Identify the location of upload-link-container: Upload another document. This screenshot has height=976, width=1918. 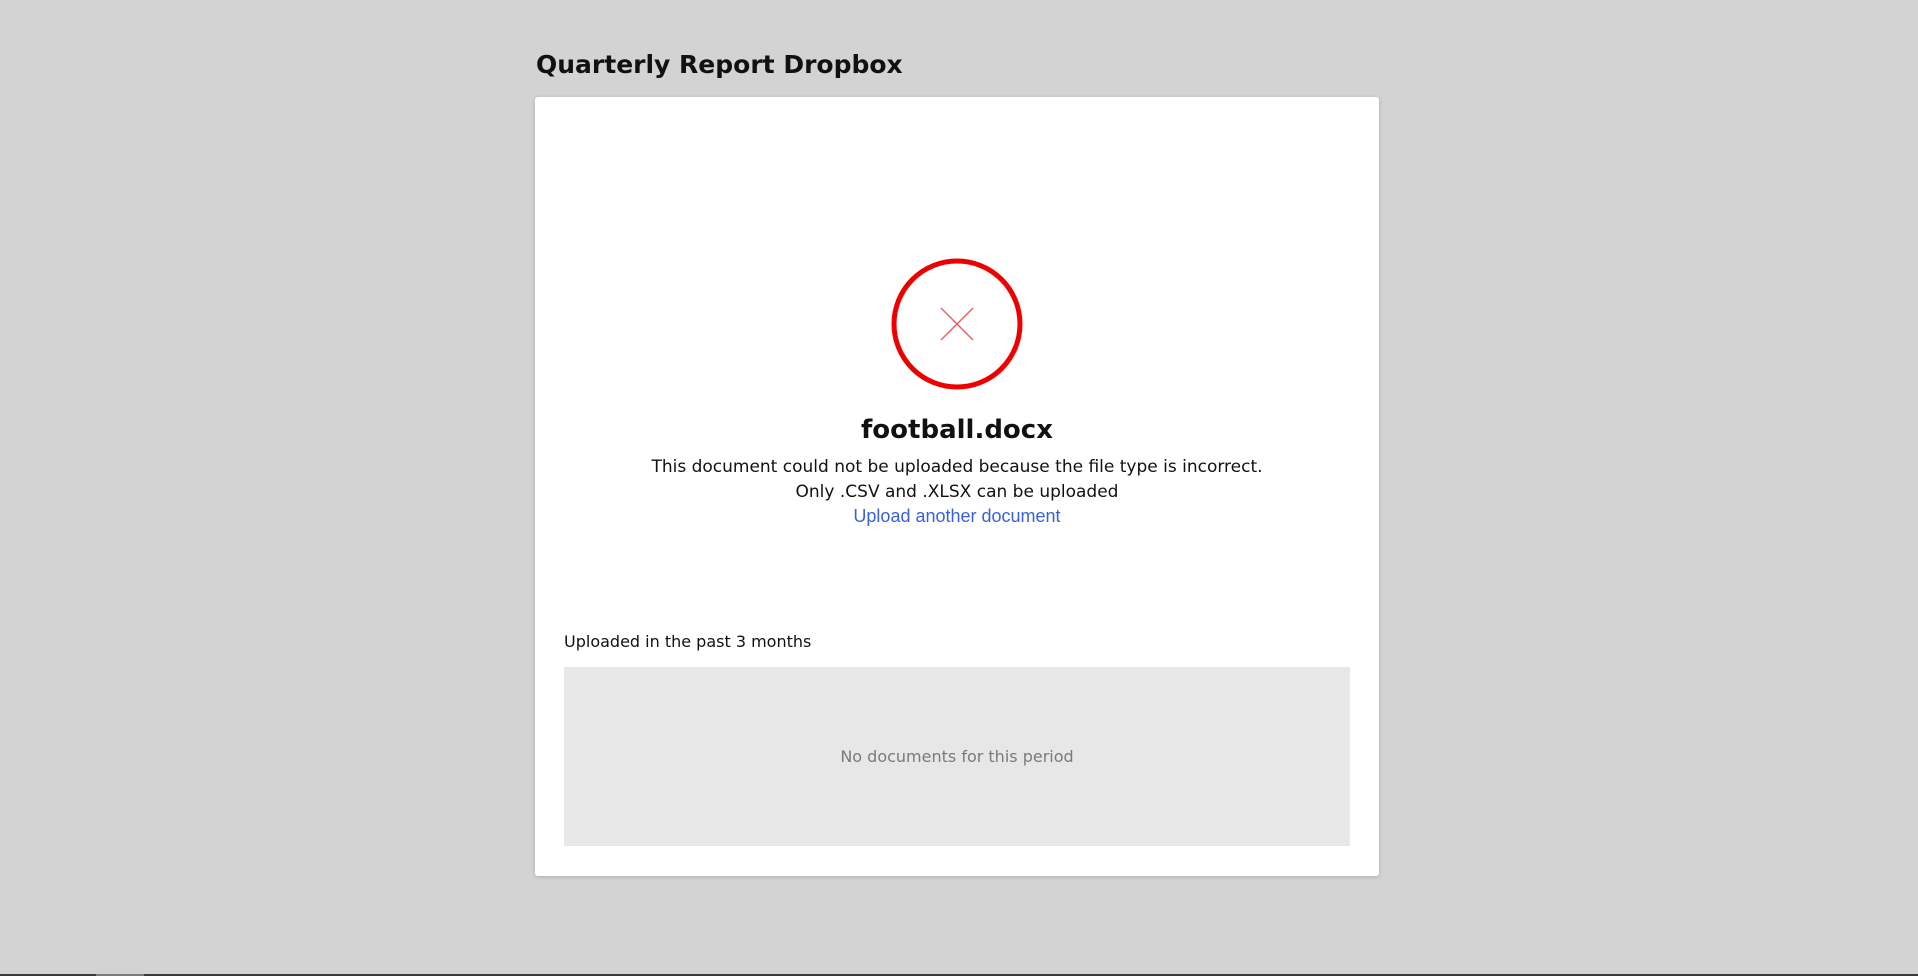
(957, 516).